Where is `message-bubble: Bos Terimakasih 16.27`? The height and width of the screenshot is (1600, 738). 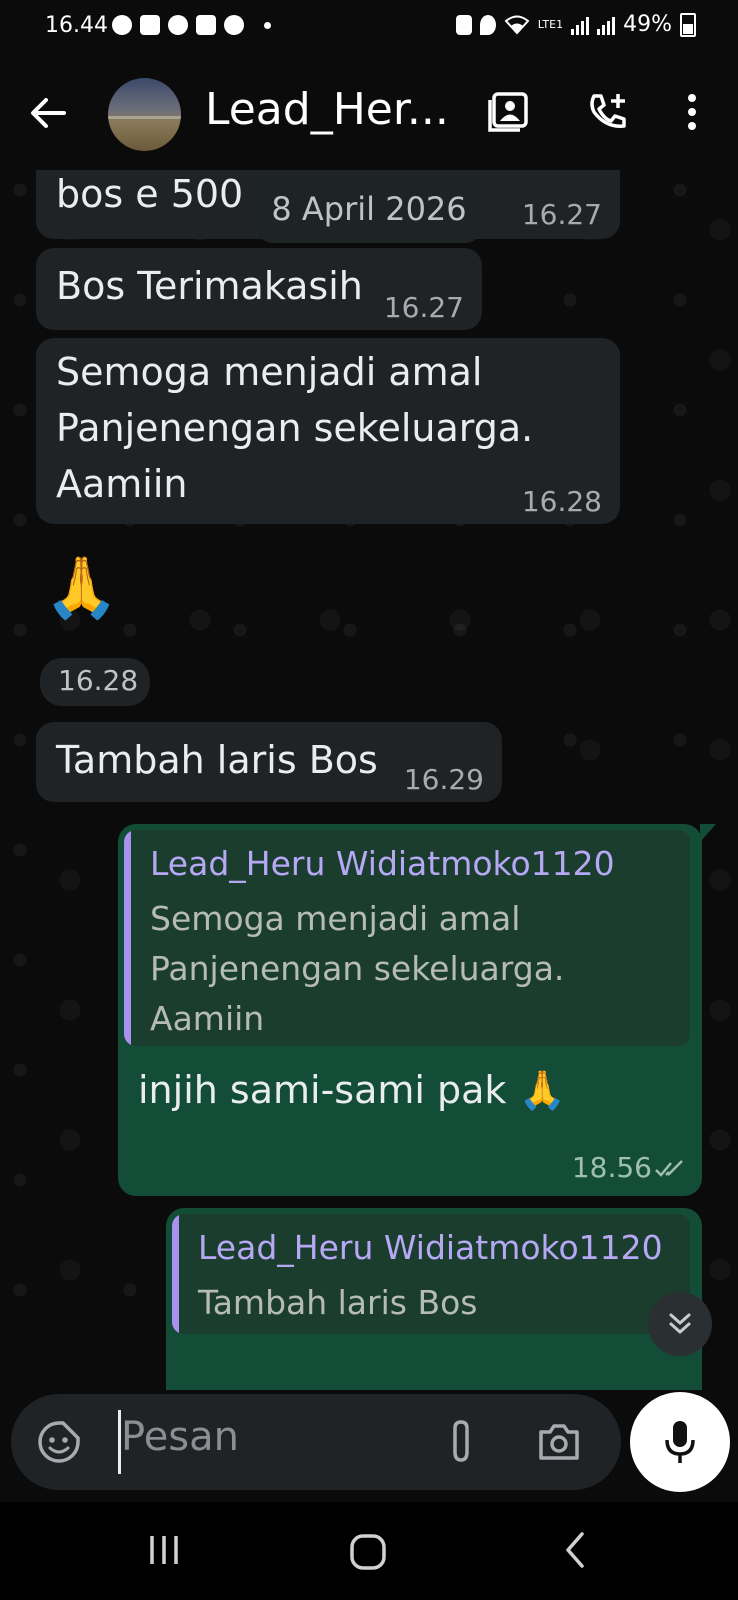
message-bubble: Bos Terimakasih 16.27 is located at coordinates (259, 289).